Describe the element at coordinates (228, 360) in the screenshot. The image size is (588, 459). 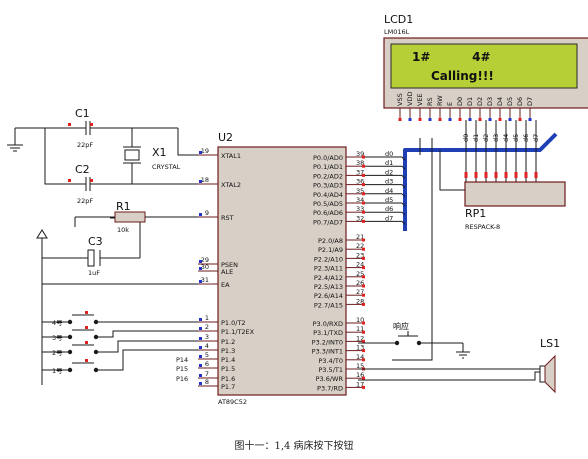
I see `mcu-pin-name: P1.4` at that location.